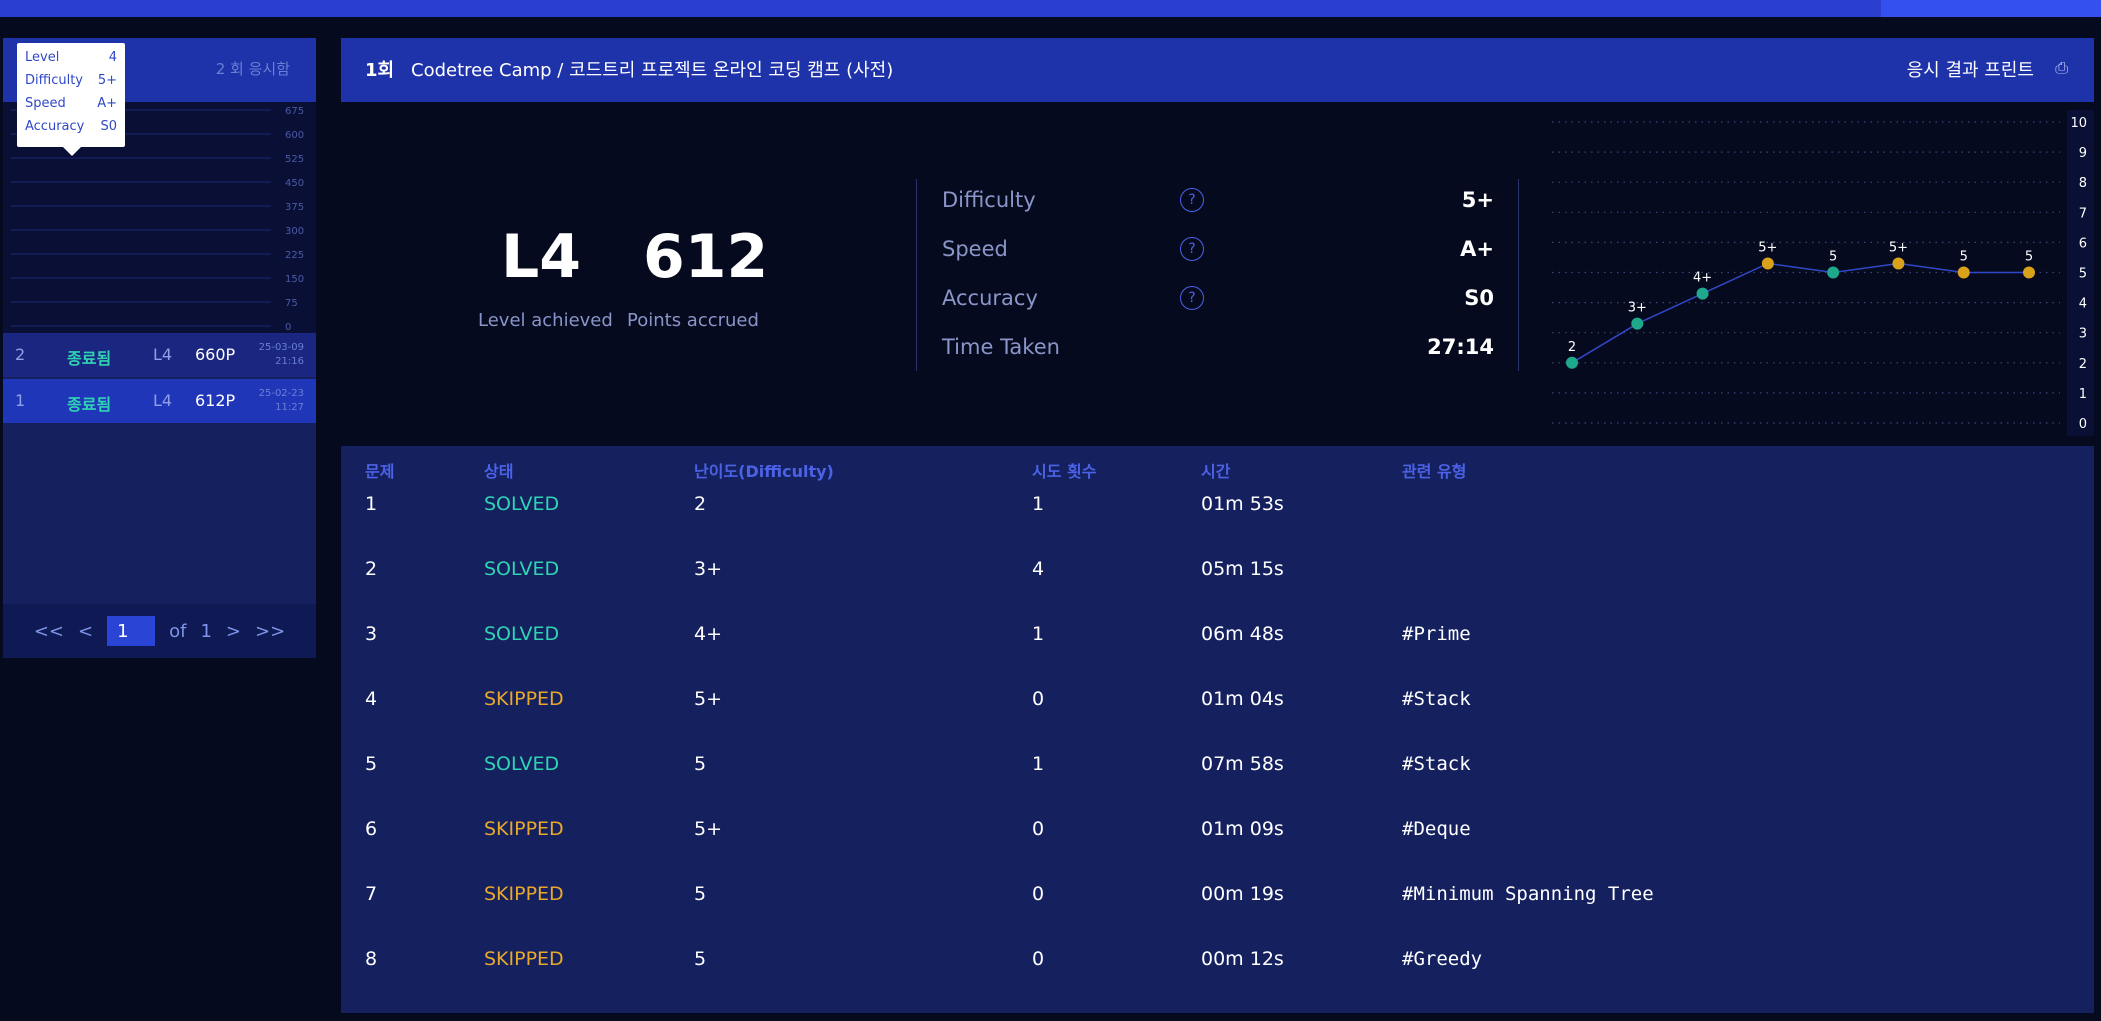 This screenshot has width=2101, height=1021. What do you see at coordinates (71, 103) in the screenshot?
I see `tooltip-row: Speed A+` at bounding box center [71, 103].